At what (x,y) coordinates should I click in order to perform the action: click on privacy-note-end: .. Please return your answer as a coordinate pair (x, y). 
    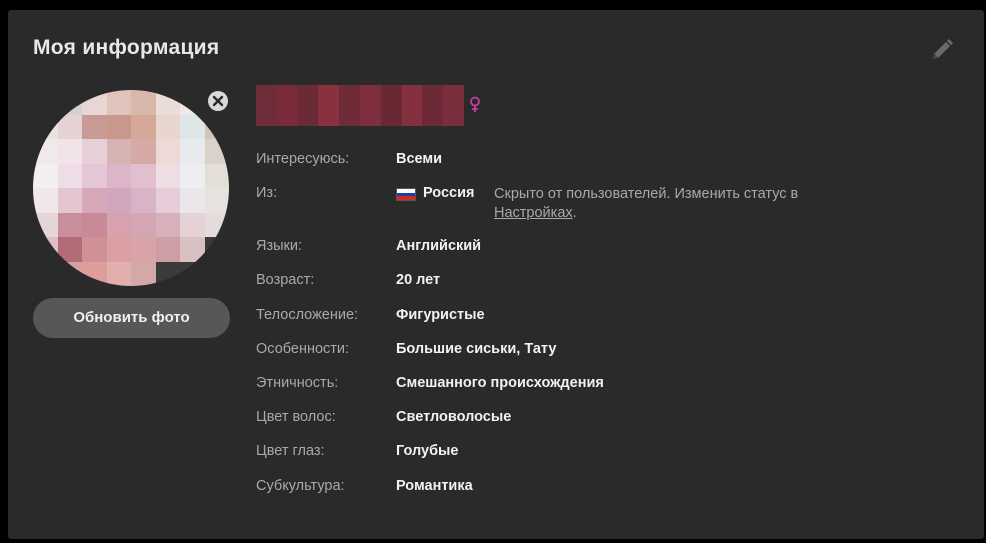
    Looking at the image, I should click on (574, 213).